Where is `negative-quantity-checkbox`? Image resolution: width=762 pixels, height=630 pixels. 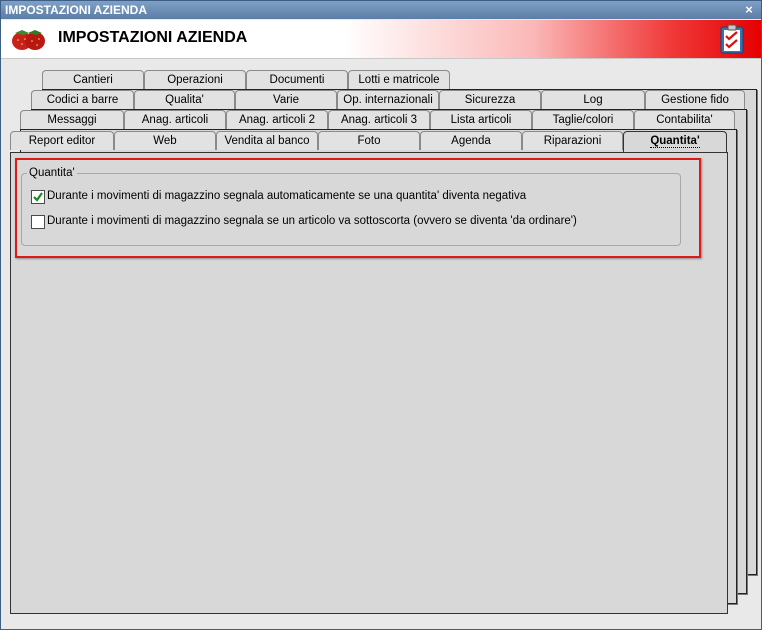
negative-quantity-checkbox is located at coordinates (38, 197).